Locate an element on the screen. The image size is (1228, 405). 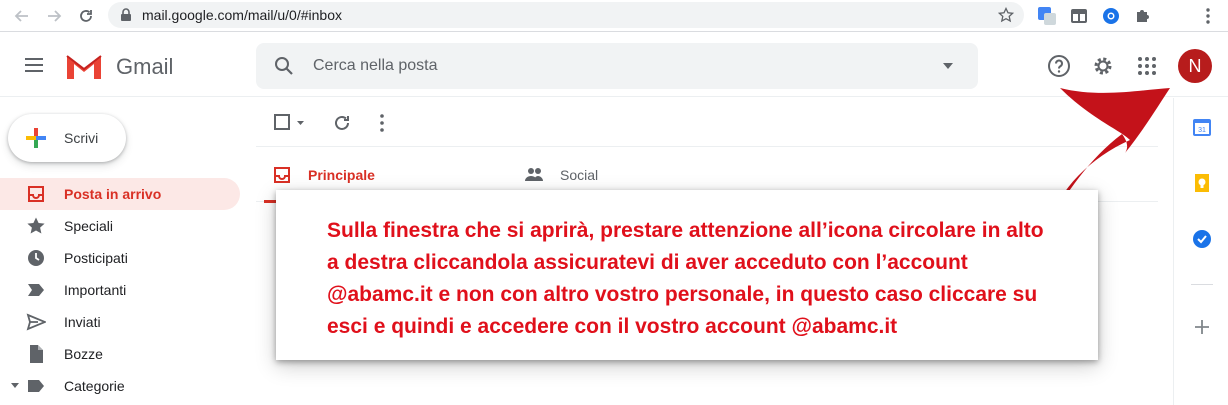
sidebar-item-sent: Inviati is located at coordinates (120, 322).